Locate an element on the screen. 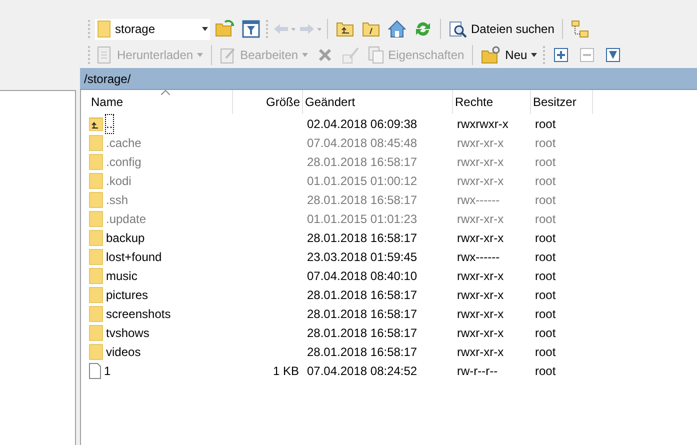 Image resolution: width=697 pixels, height=445 pixels. modified-date: 01.01.2015 01:00:12 is located at coordinates (362, 181).